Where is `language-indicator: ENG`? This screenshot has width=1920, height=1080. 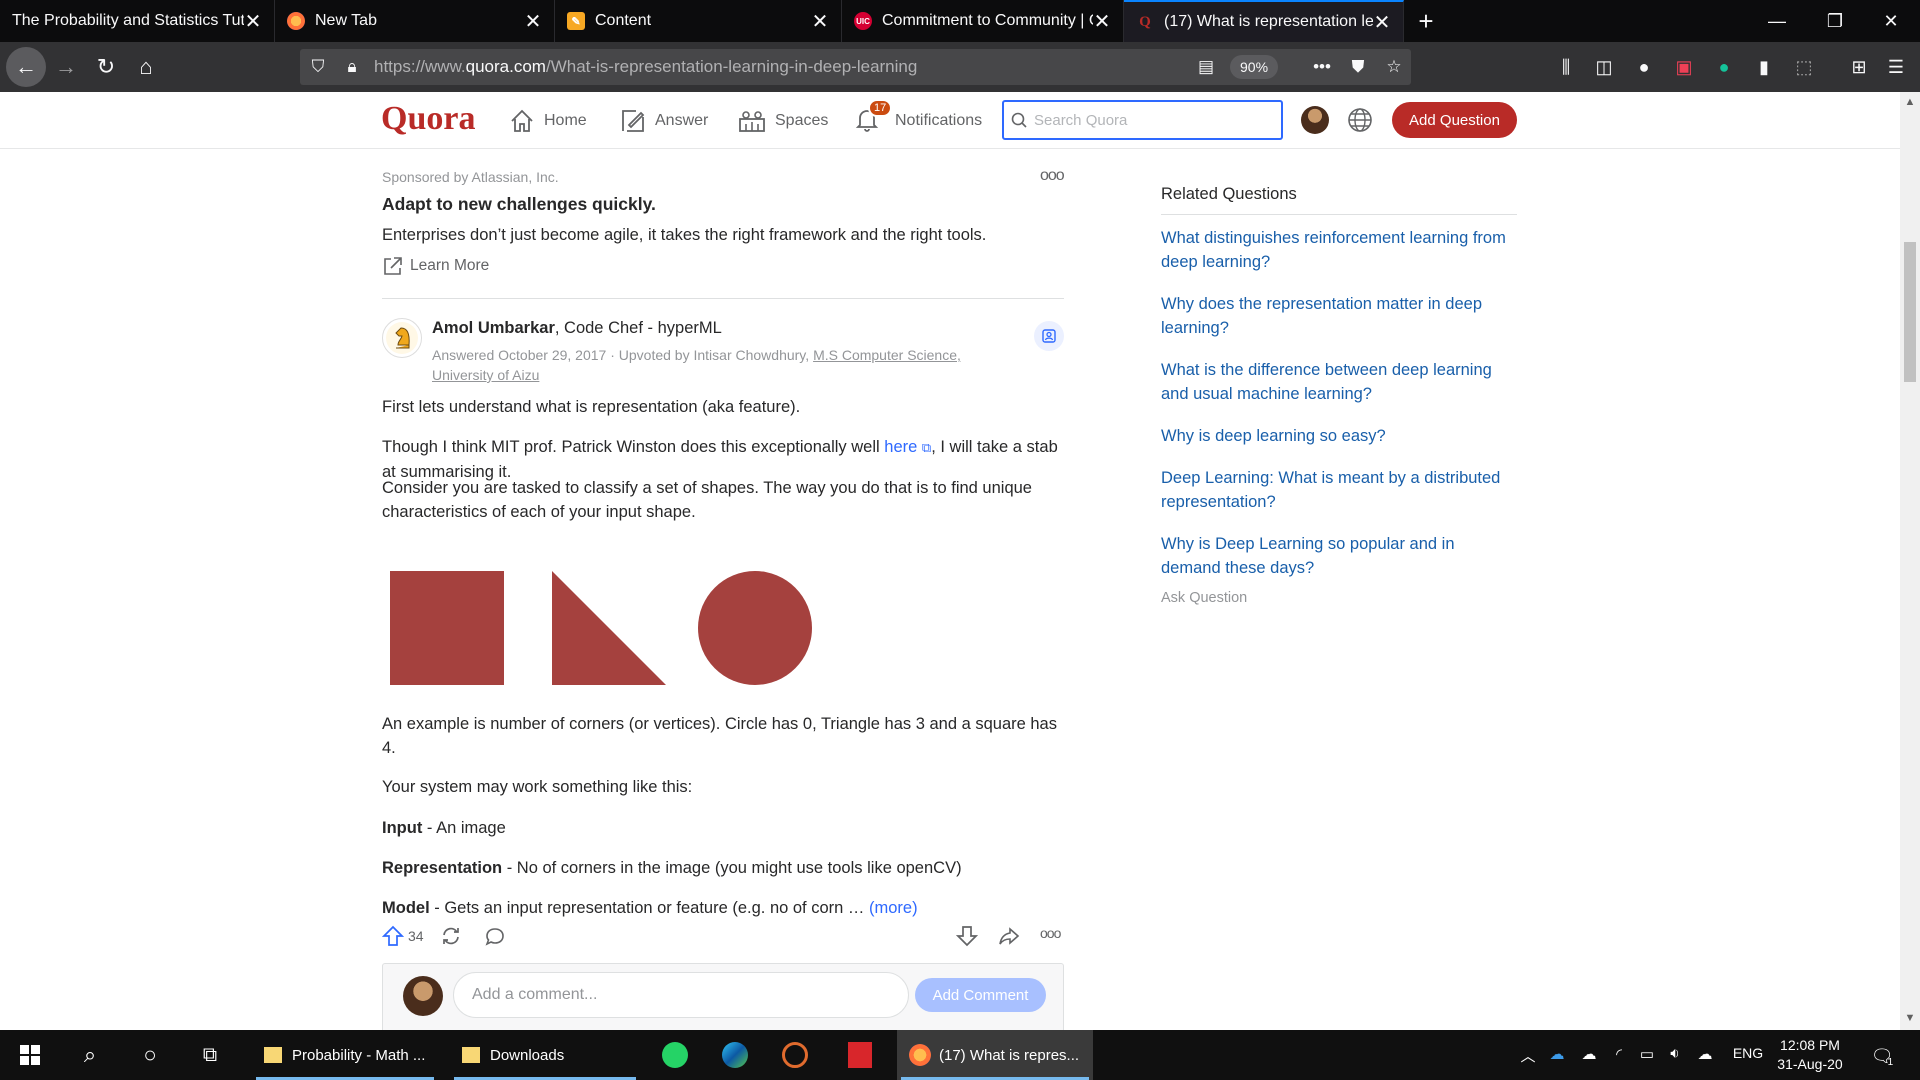 language-indicator: ENG is located at coordinates (1748, 1053).